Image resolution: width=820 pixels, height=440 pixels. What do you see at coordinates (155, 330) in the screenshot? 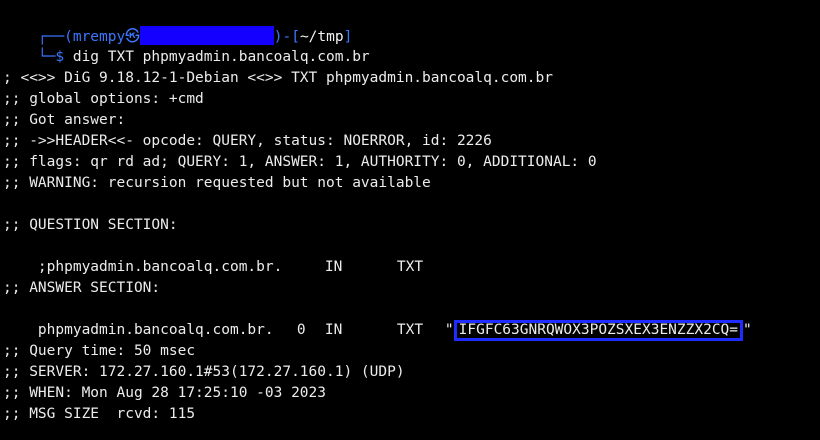
I see `answer-name: phpmyadmin.bancoalq.com.br.` at bounding box center [155, 330].